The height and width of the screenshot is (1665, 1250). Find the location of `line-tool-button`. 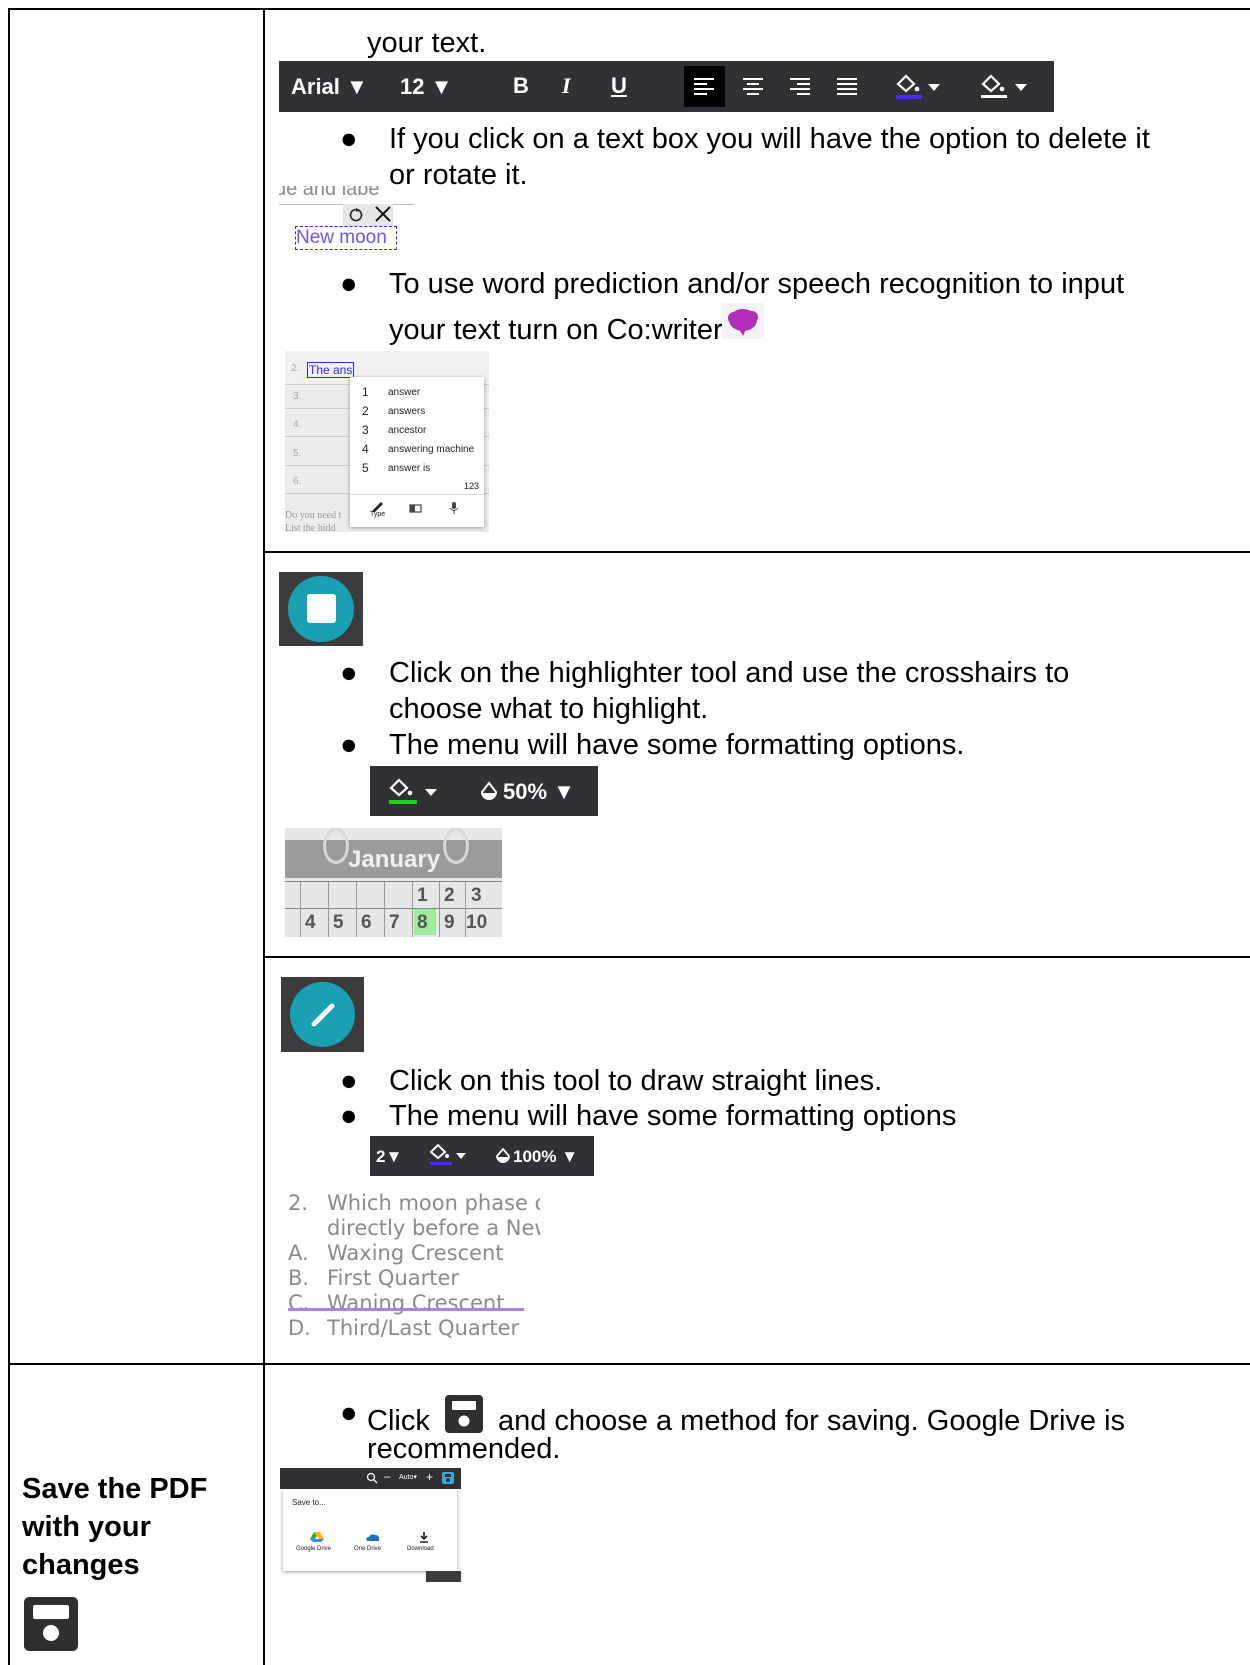

line-tool-button is located at coordinates (322, 1014).